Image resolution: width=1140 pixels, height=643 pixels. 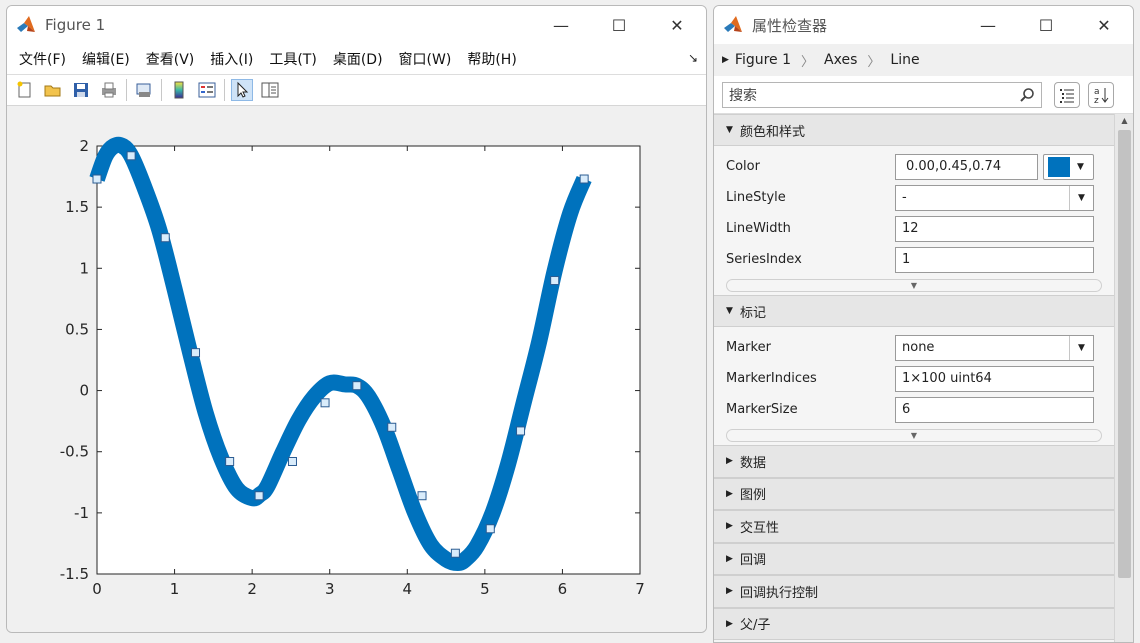 What do you see at coordinates (1027, 94) in the screenshot?
I see `search-icon` at bounding box center [1027, 94].